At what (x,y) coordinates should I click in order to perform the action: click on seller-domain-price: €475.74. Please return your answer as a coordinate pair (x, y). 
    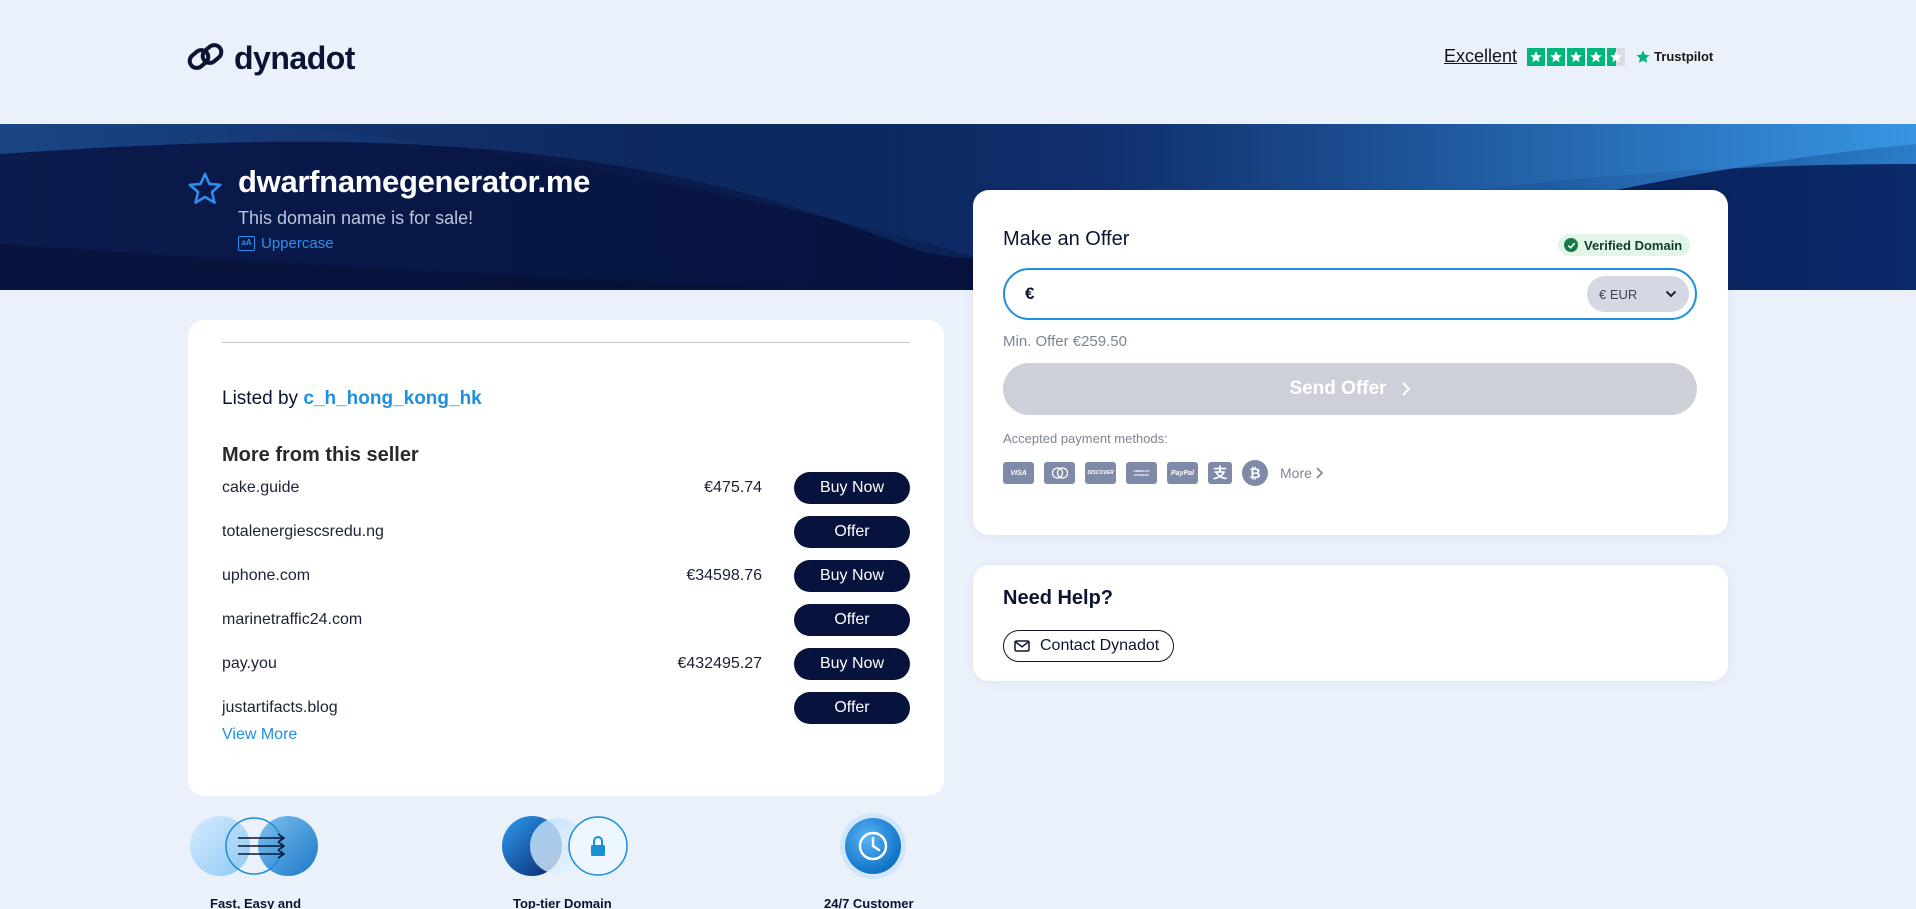
    Looking at the image, I should click on (733, 487).